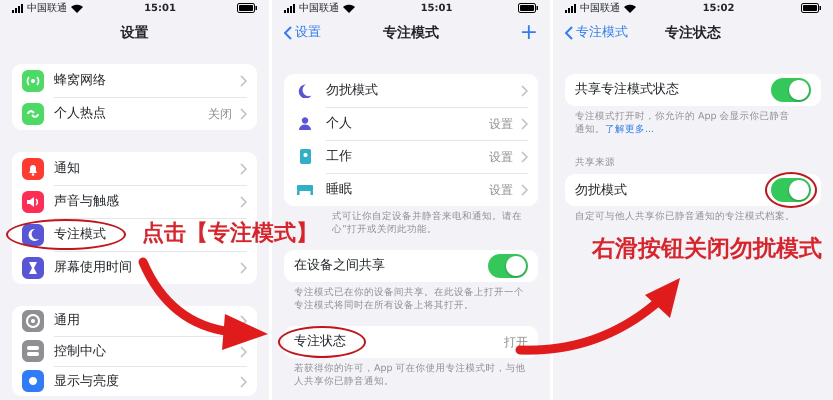 Image resolution: width=833 pixels, height=400 pixels. I want to click on toggles-icon, so click(33, 351).